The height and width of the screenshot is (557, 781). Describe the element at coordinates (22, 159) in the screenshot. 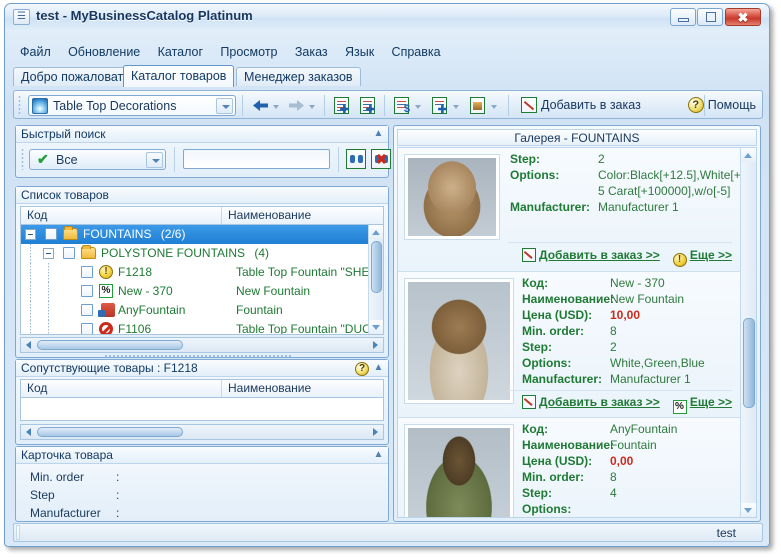

I see `quick-search-grip` at that location.